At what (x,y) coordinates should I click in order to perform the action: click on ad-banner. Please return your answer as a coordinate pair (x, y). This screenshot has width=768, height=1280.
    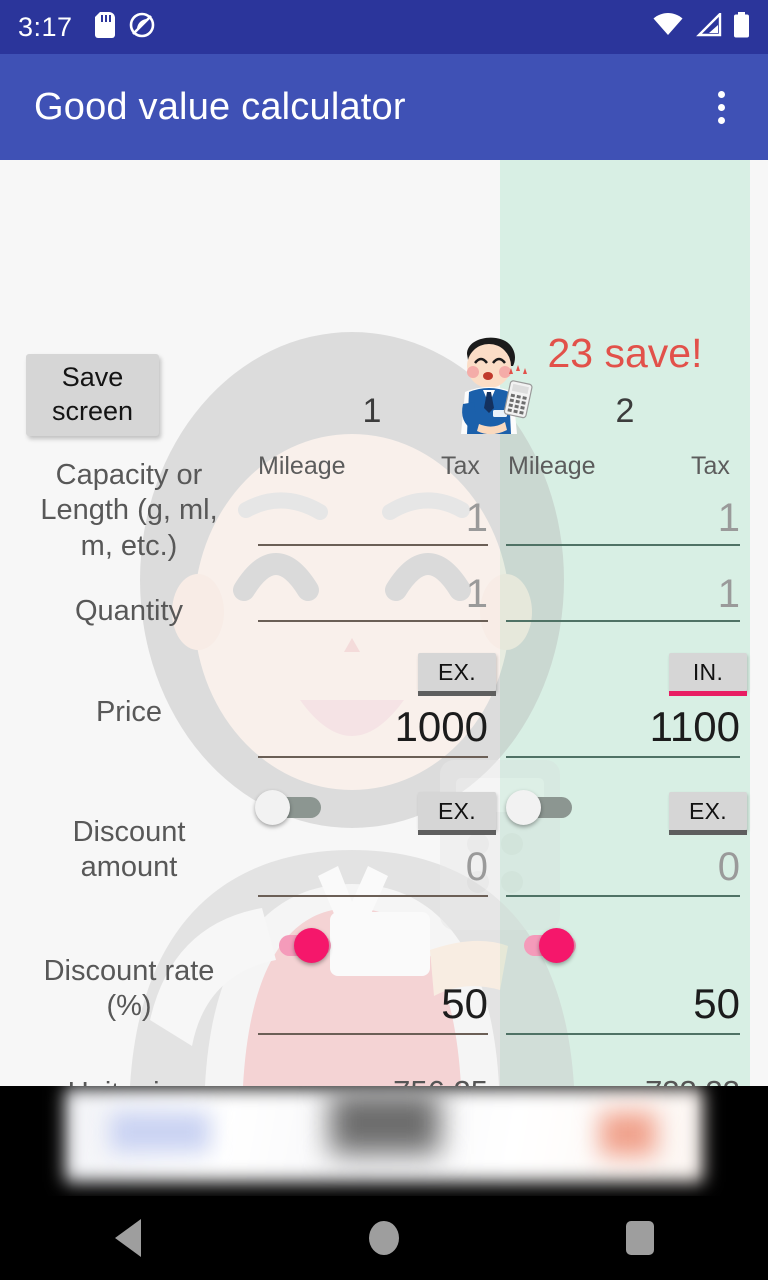
    Looking at the image, I should click on (384, 1141).